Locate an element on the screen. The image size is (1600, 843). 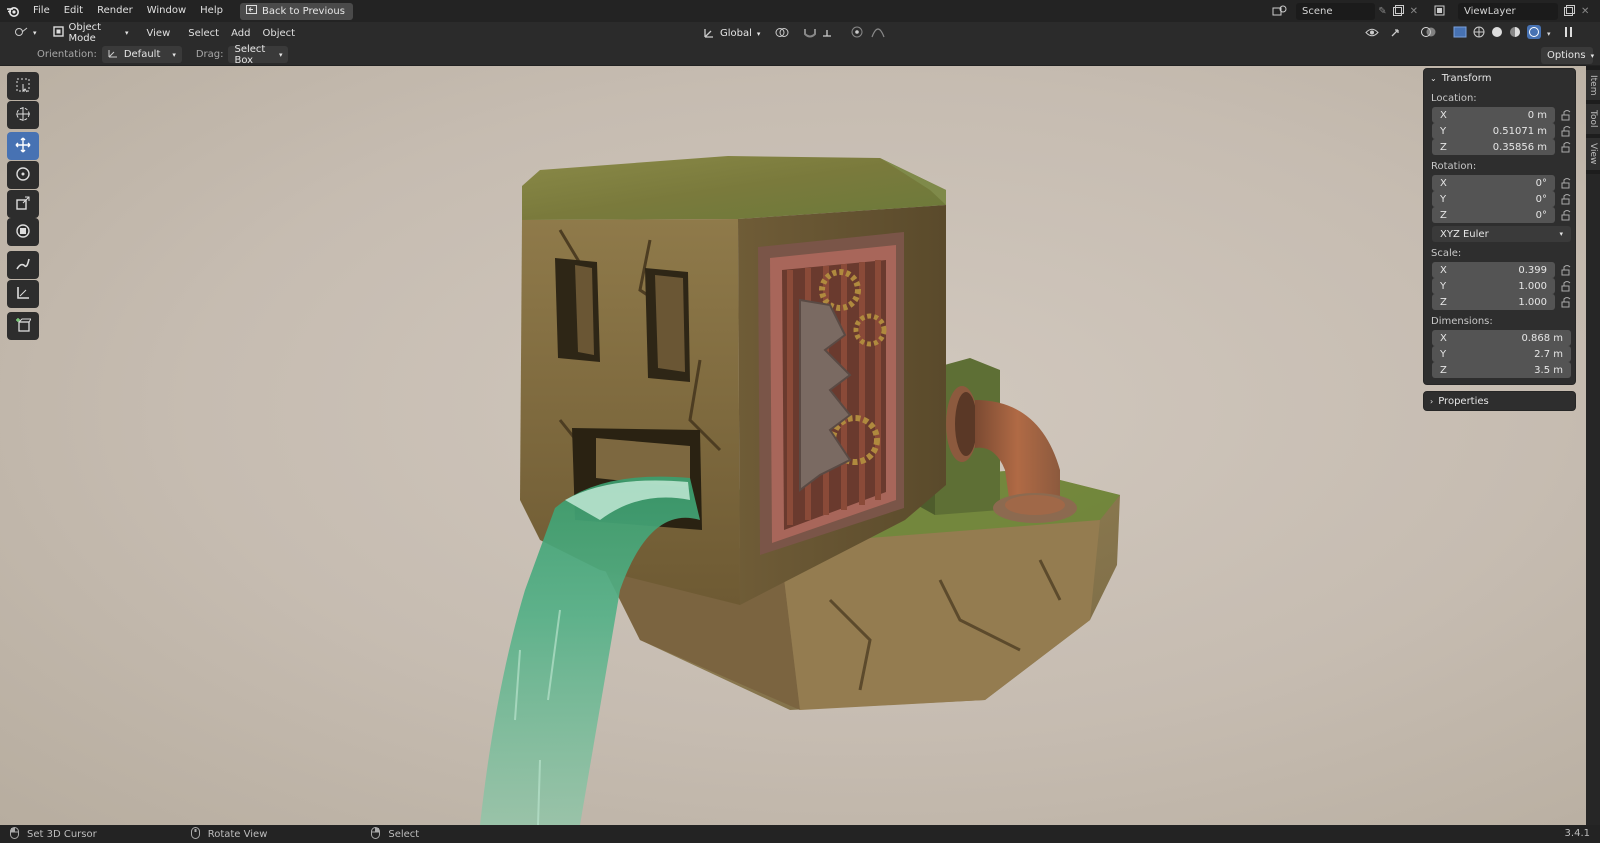
mode-dropdown: Object Mode ▾ is located at coordinates (91, 33).